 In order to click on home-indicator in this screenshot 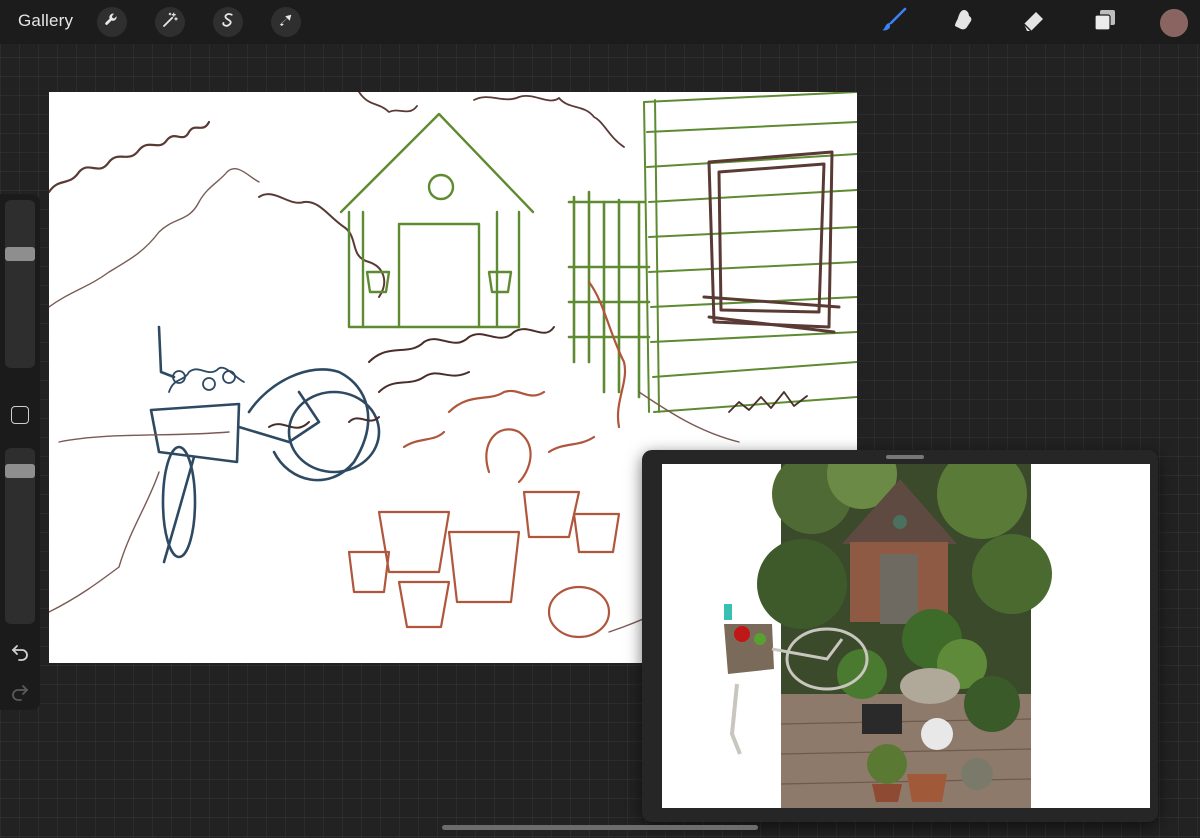, I will do `click(600, 827)`.